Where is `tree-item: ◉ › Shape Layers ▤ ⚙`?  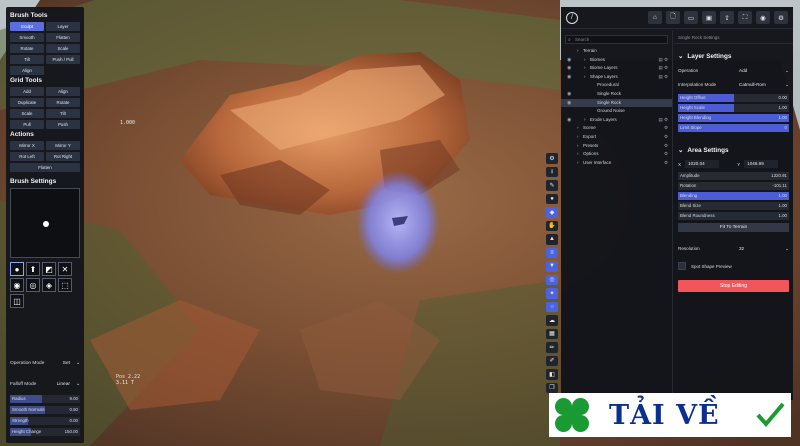
tree-item: ◉ › Shape Layers ▤ ⚙ is located at coordinates (616, 77).